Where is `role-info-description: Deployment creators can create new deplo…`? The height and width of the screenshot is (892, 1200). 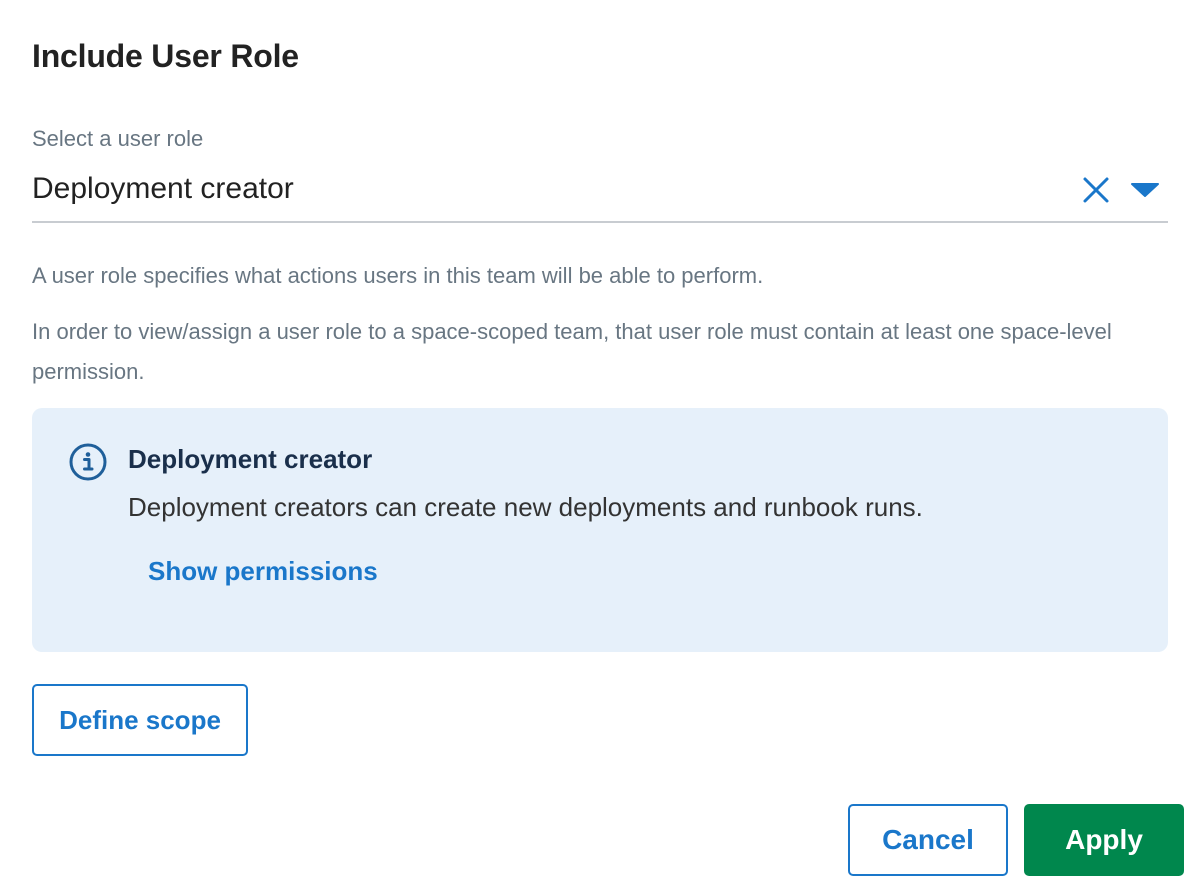
role-info-description: Deployment creators can create new deplo… is located at coordinates (525, 507).